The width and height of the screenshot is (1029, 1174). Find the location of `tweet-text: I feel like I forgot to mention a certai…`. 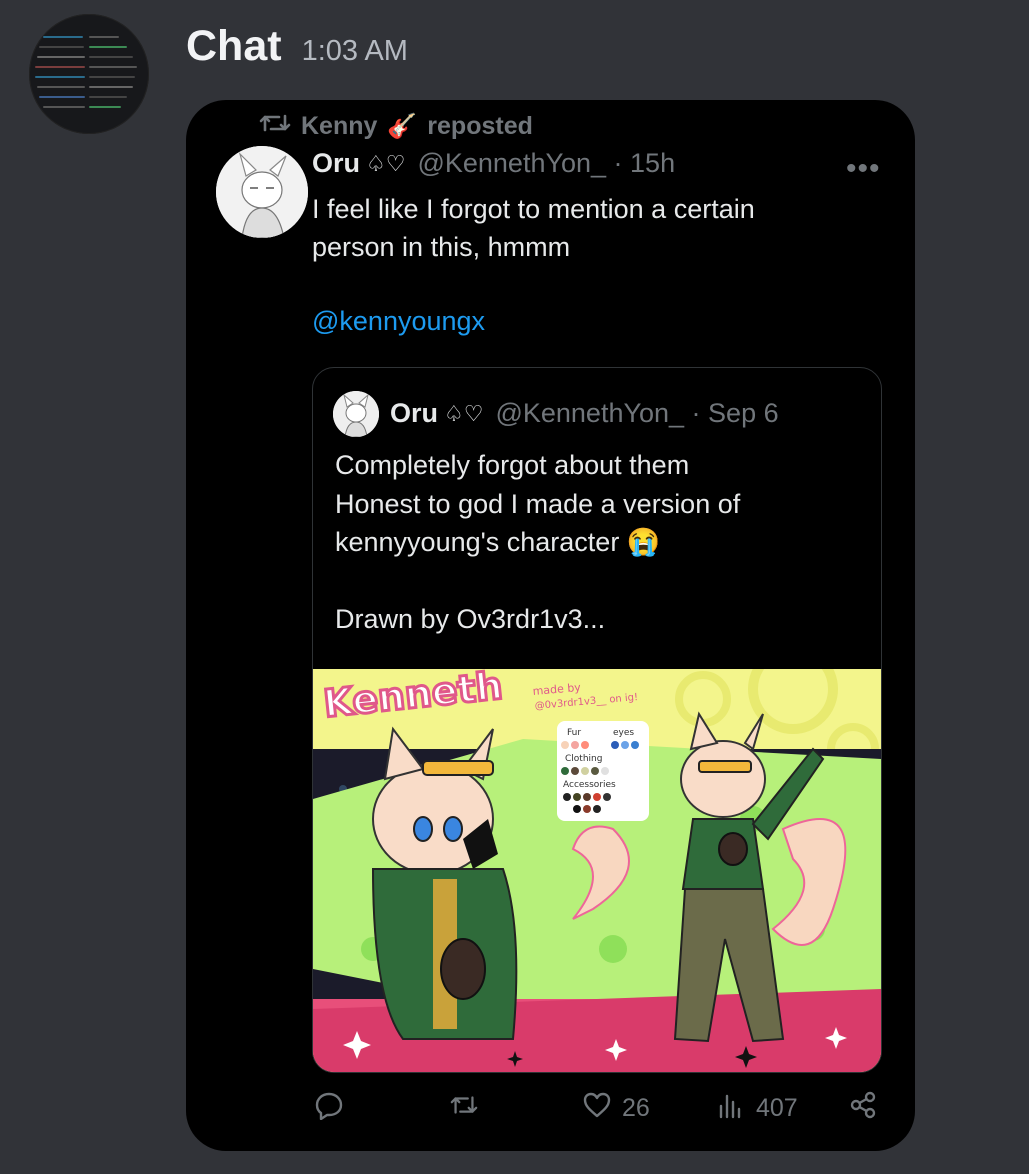

tweet-text: I feel like I forgot to mention a certai… is located at coordinates (533, 228).